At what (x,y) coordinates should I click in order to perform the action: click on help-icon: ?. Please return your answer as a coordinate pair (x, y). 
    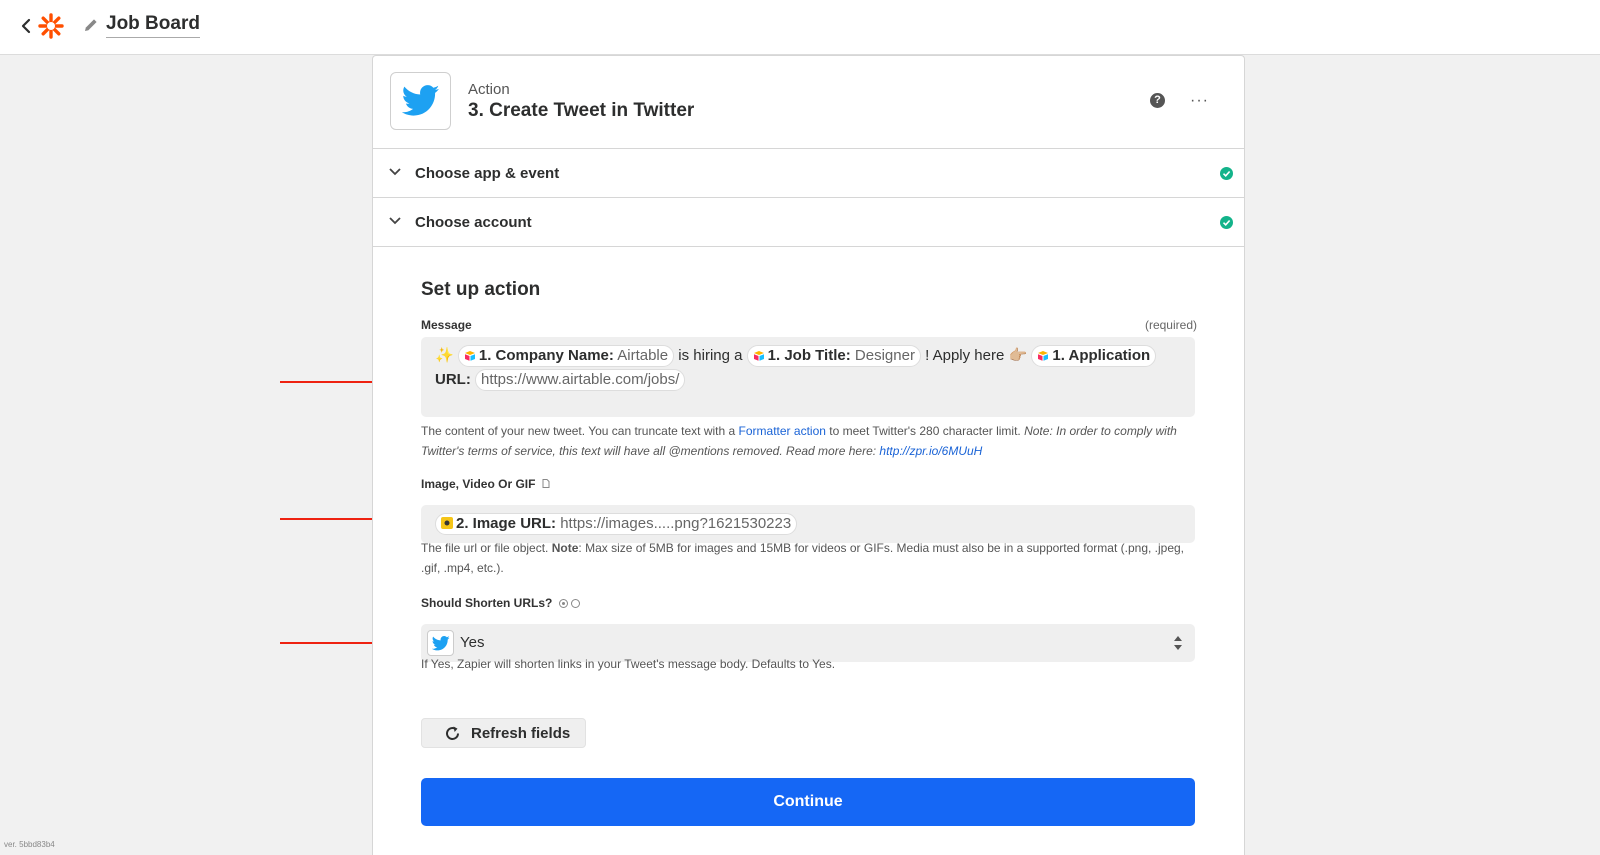
    Looking at the image, I should click on (1157, 100).